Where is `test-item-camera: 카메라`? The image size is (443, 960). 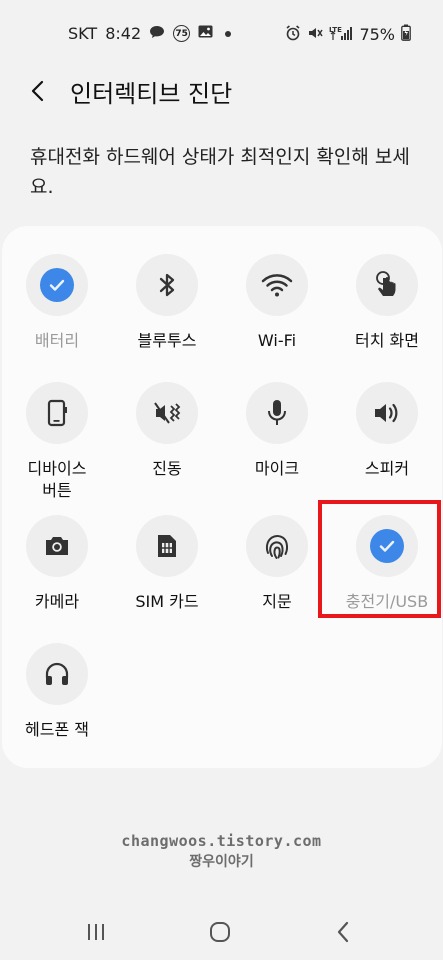 test-item-camera: 카메라 is located at coordinates (57, 564).